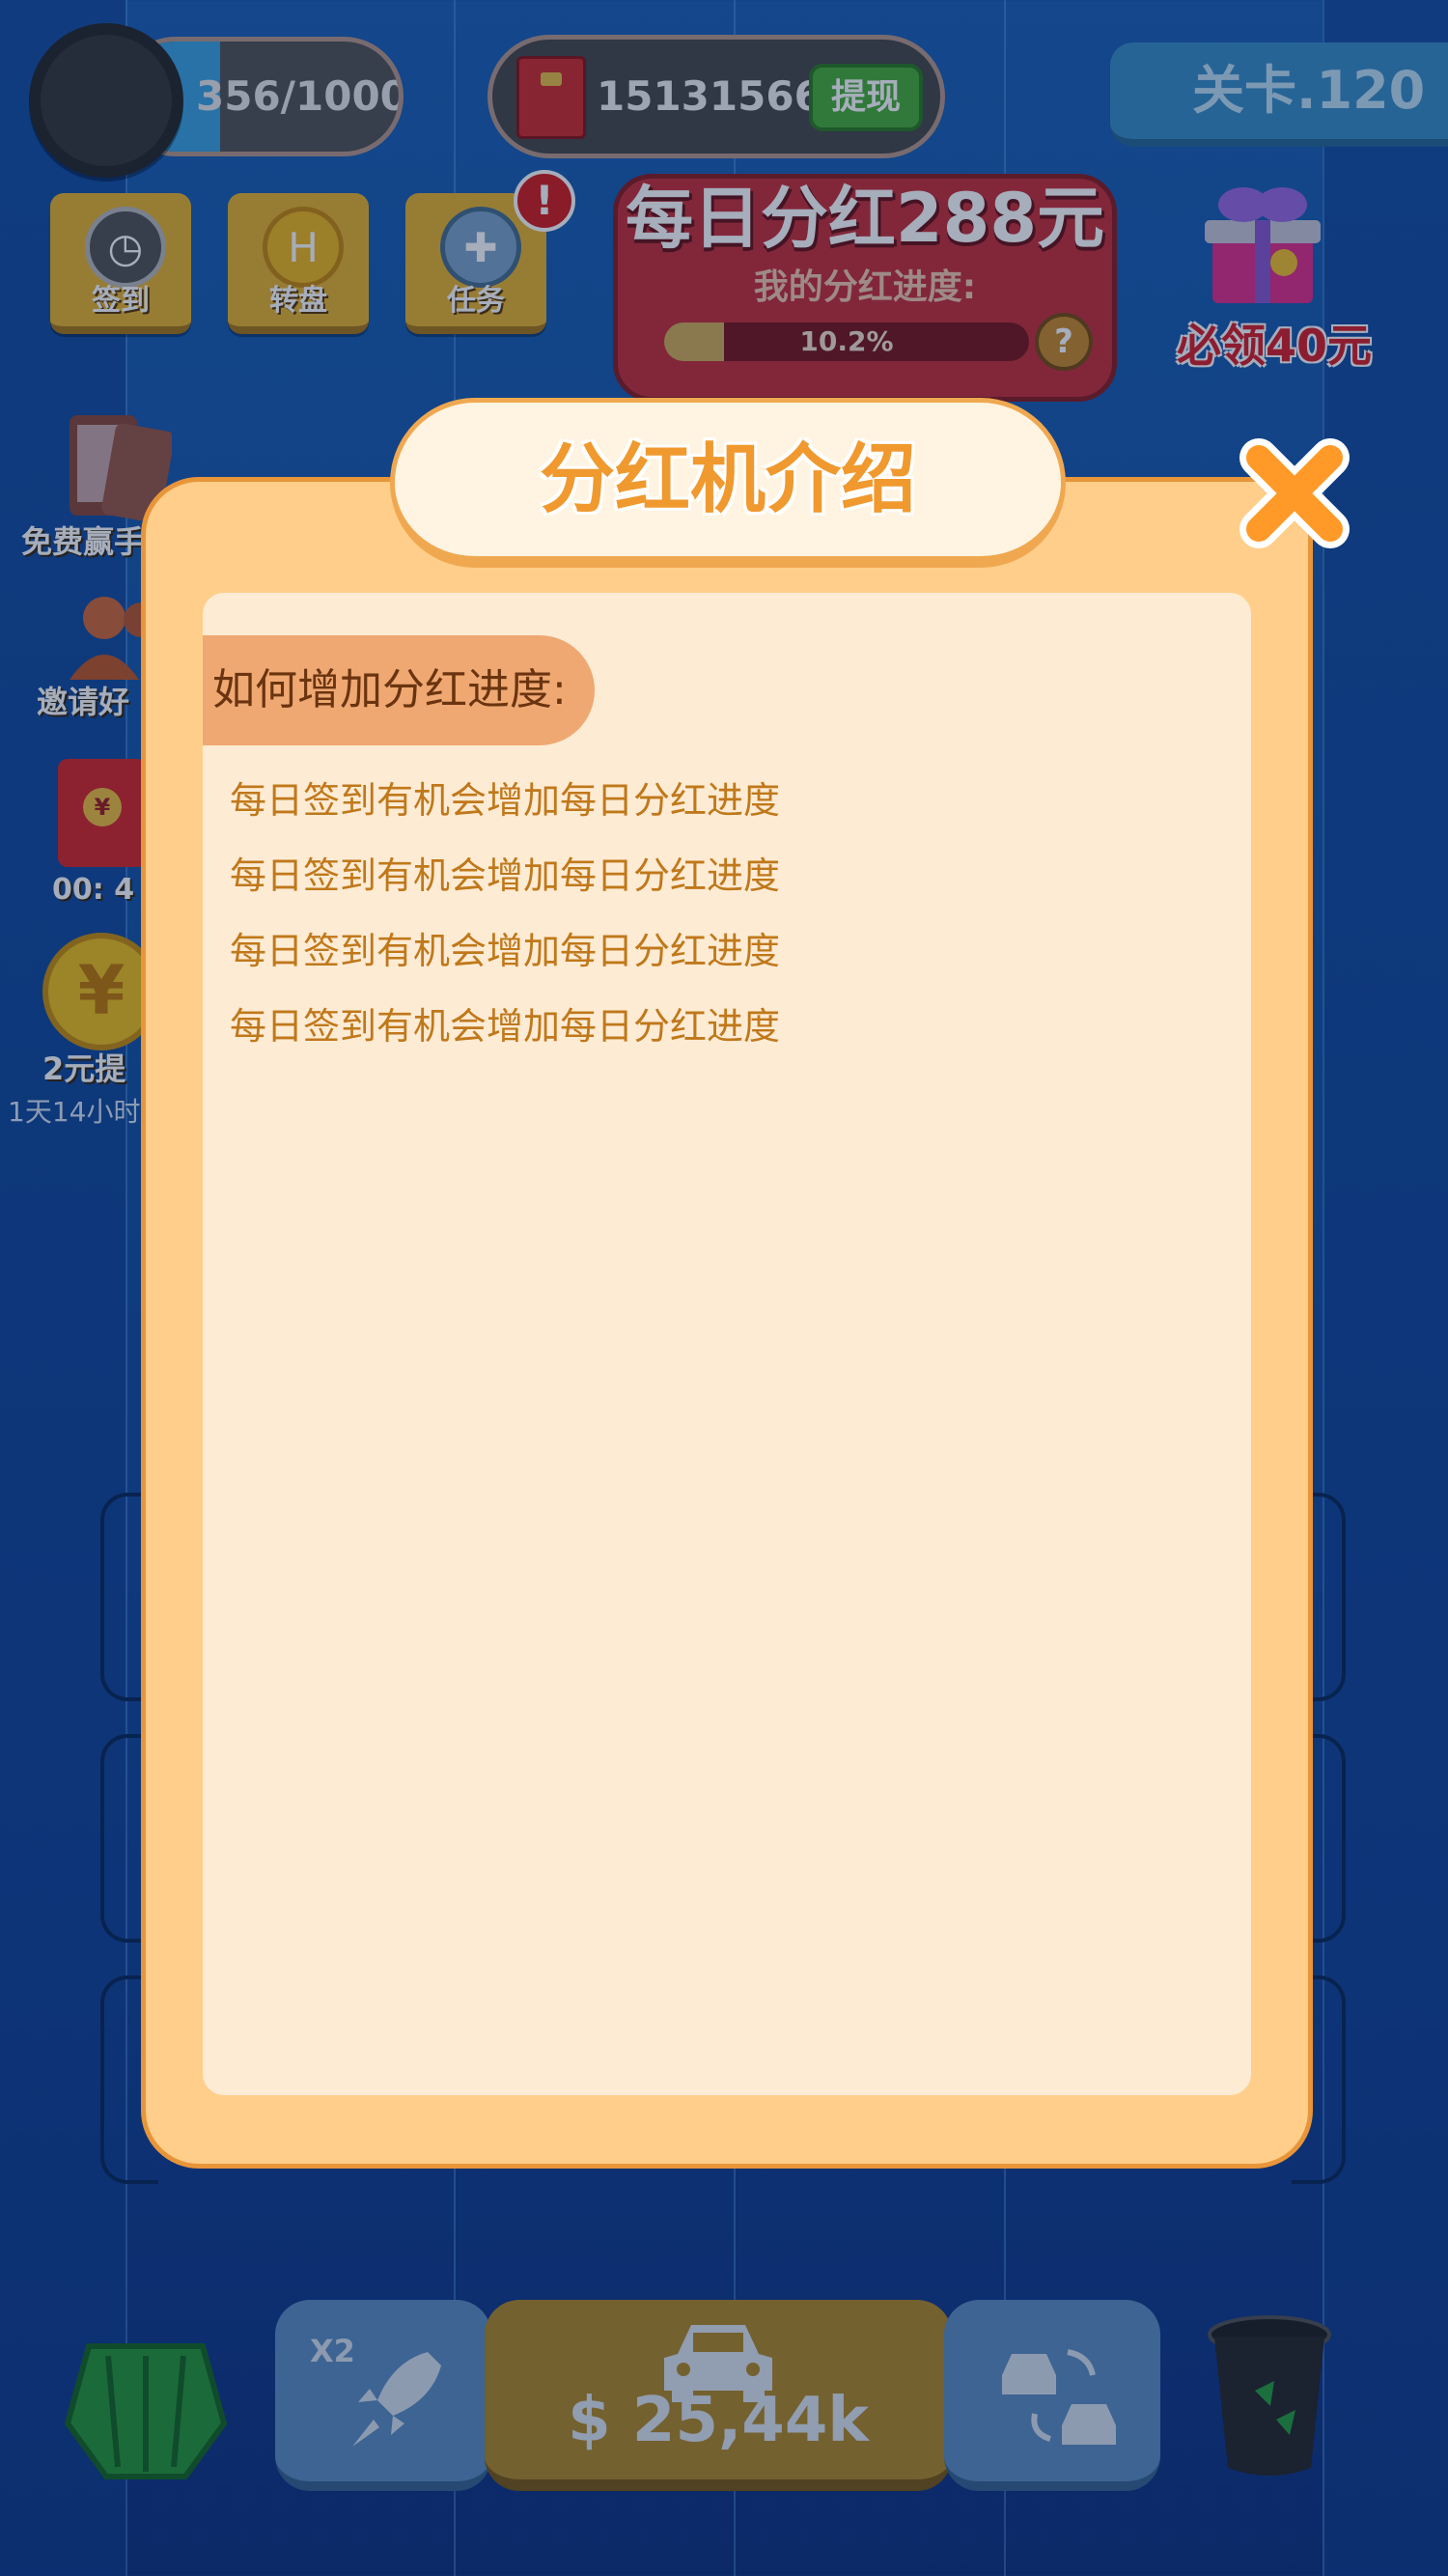 The width and height of the screenshot is (1448, 2576). What do you see at coordinates (399, 690) in the screenshot?
I see `section-heading: 如何增加分红进度:` at bounding box center [399, 690].